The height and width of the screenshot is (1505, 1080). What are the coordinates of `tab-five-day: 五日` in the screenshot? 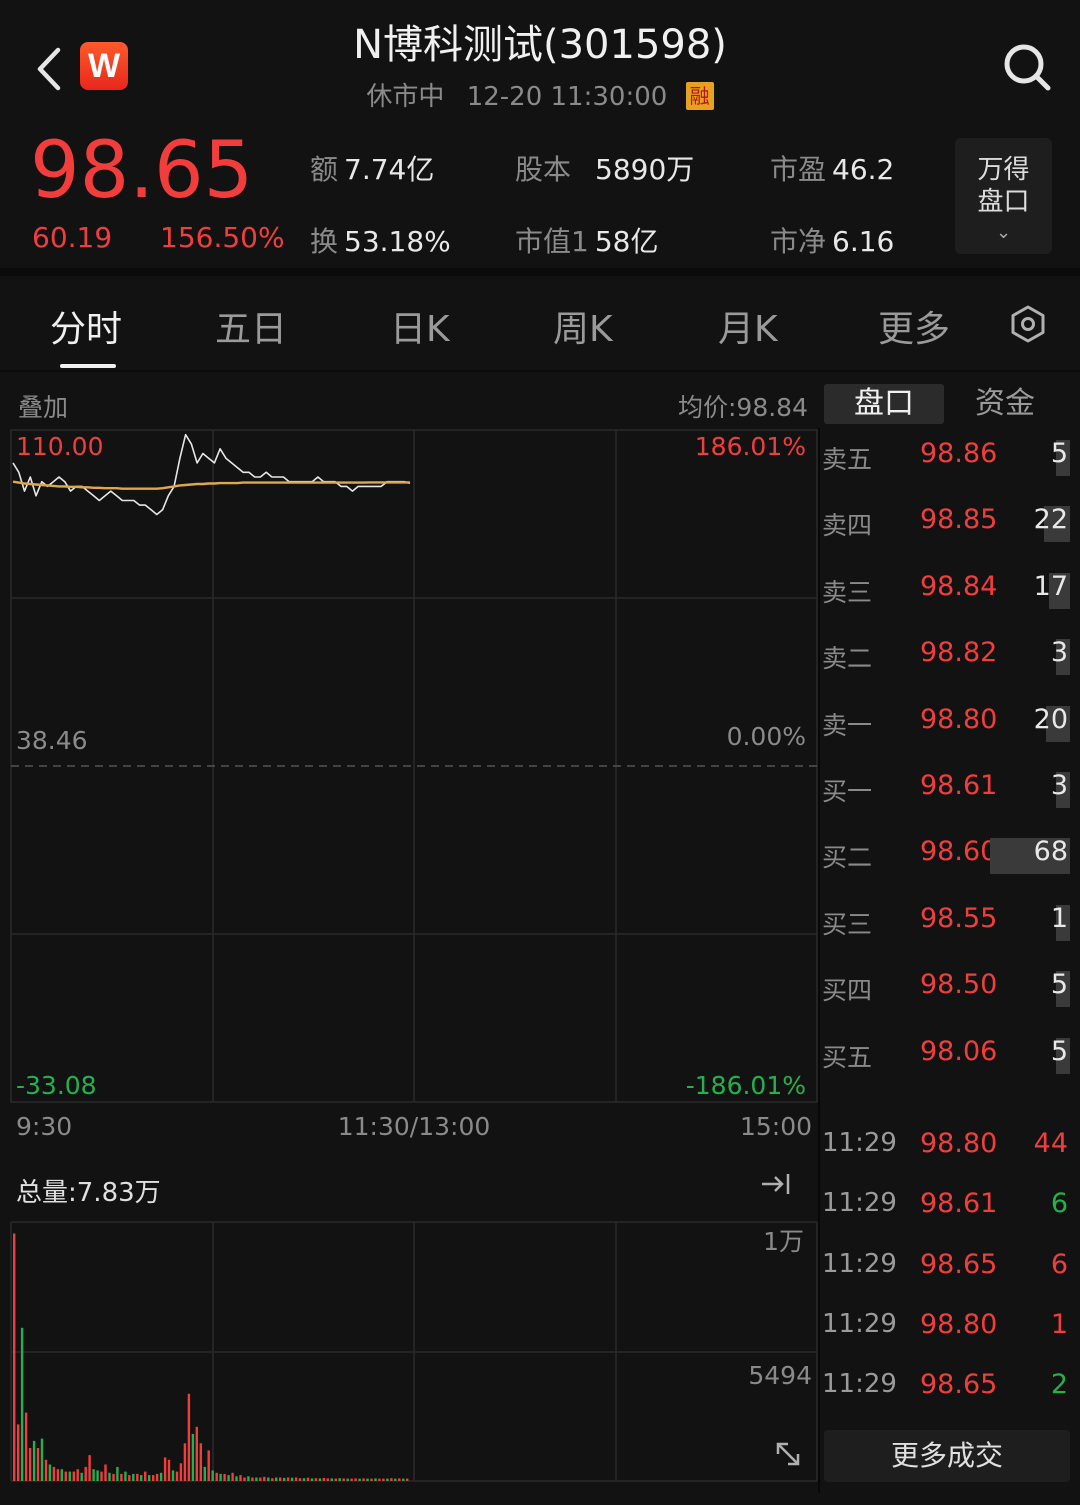 It's located at (251, 326).